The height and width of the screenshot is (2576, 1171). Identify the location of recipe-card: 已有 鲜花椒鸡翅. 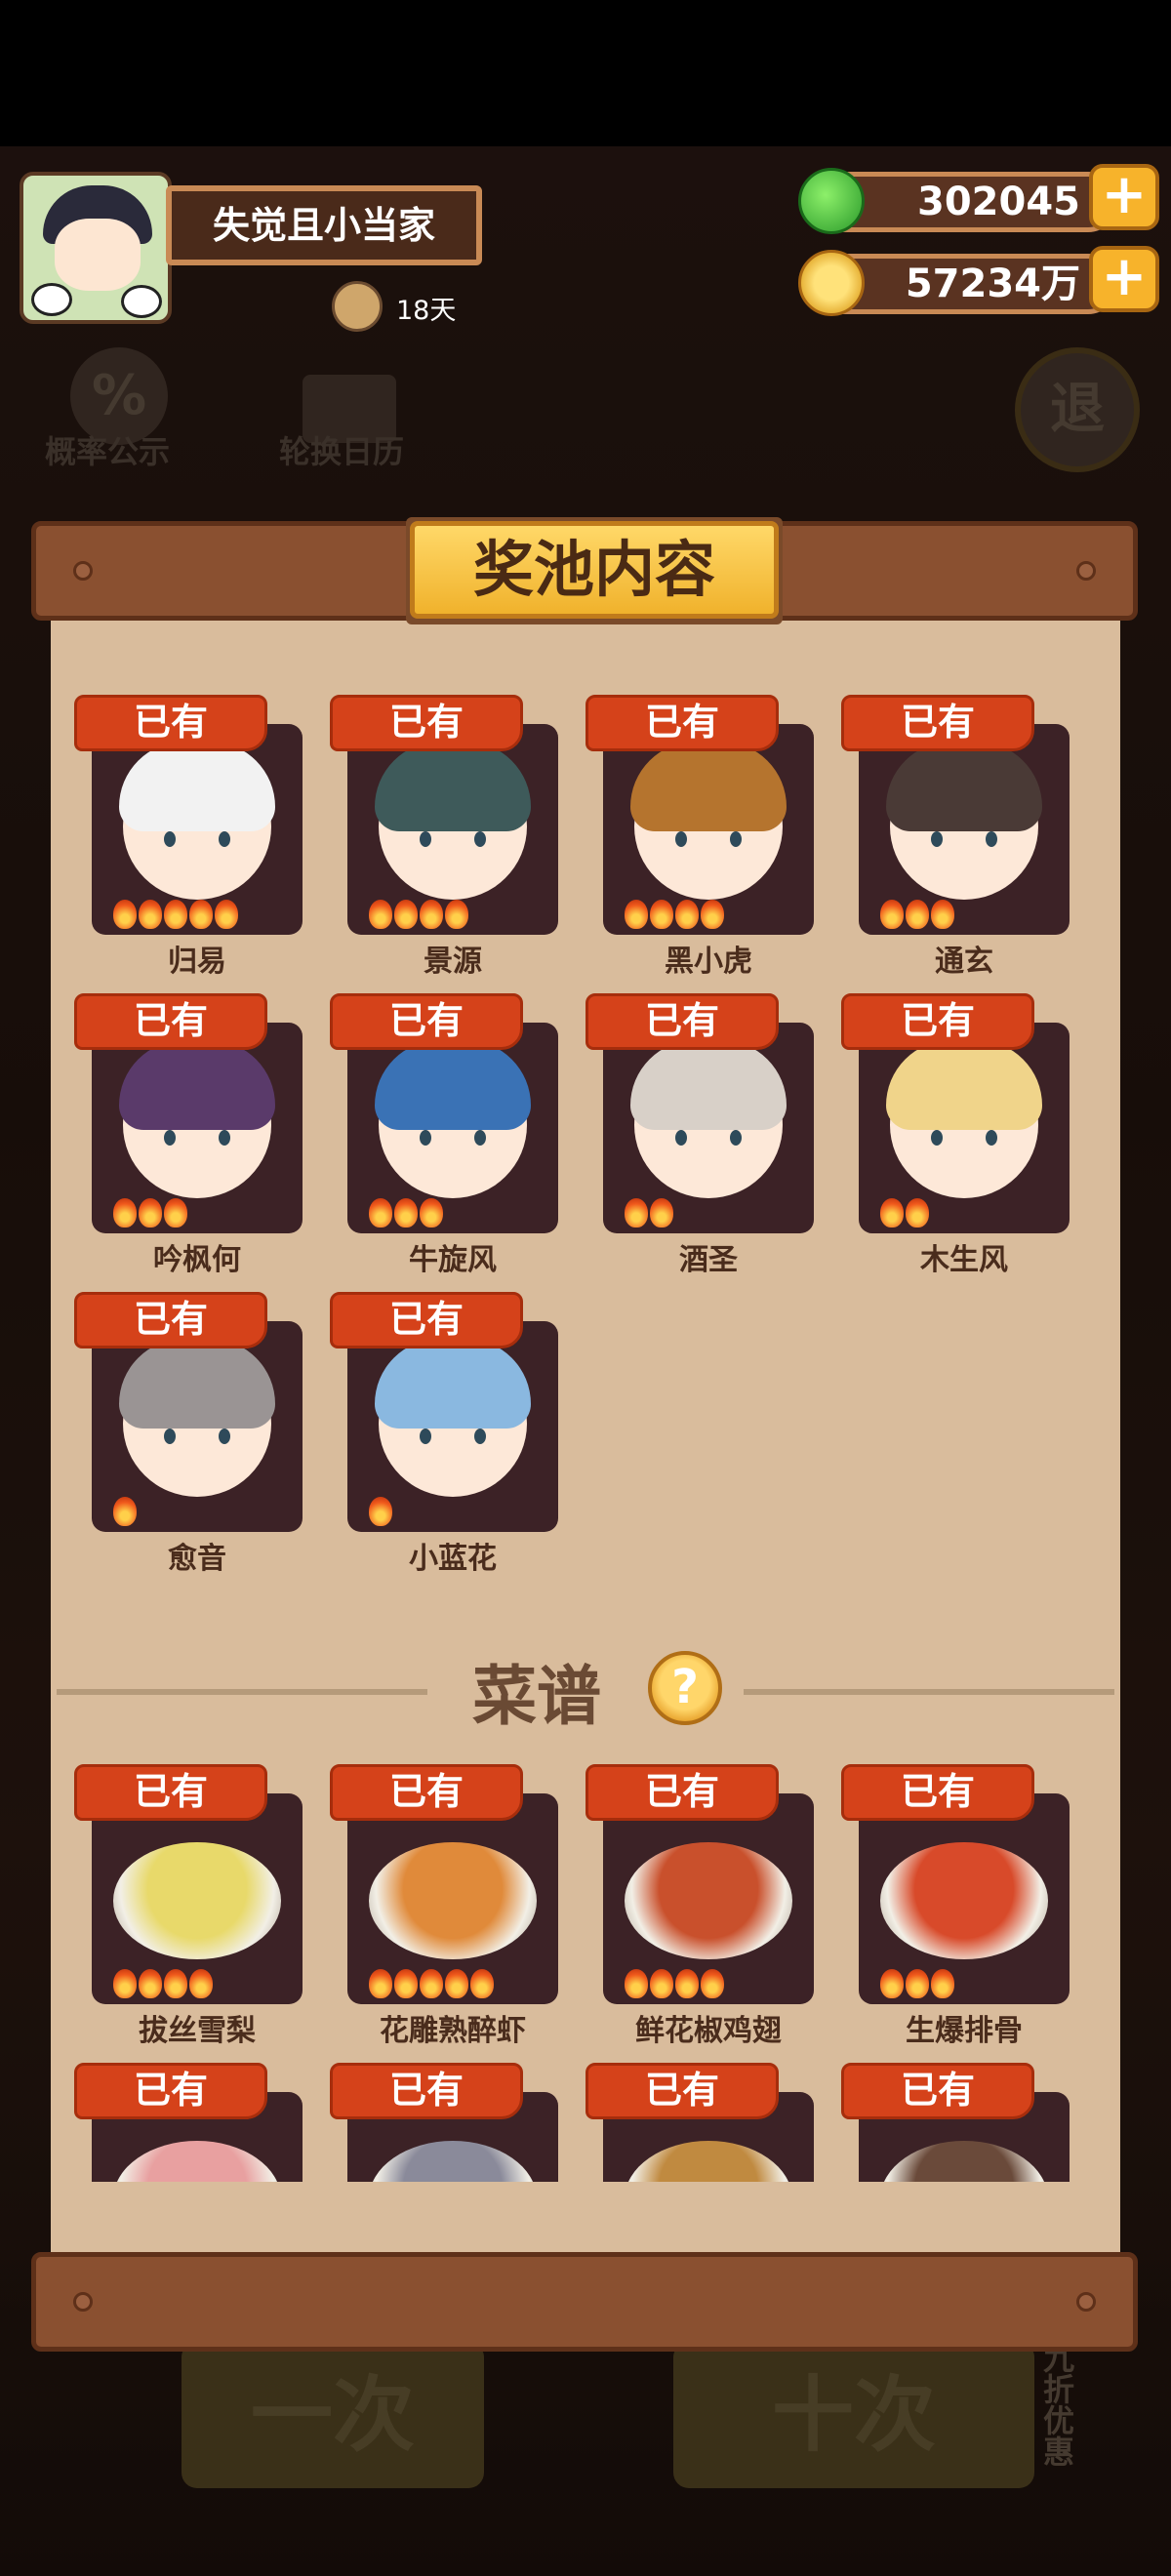
(700, 1906).